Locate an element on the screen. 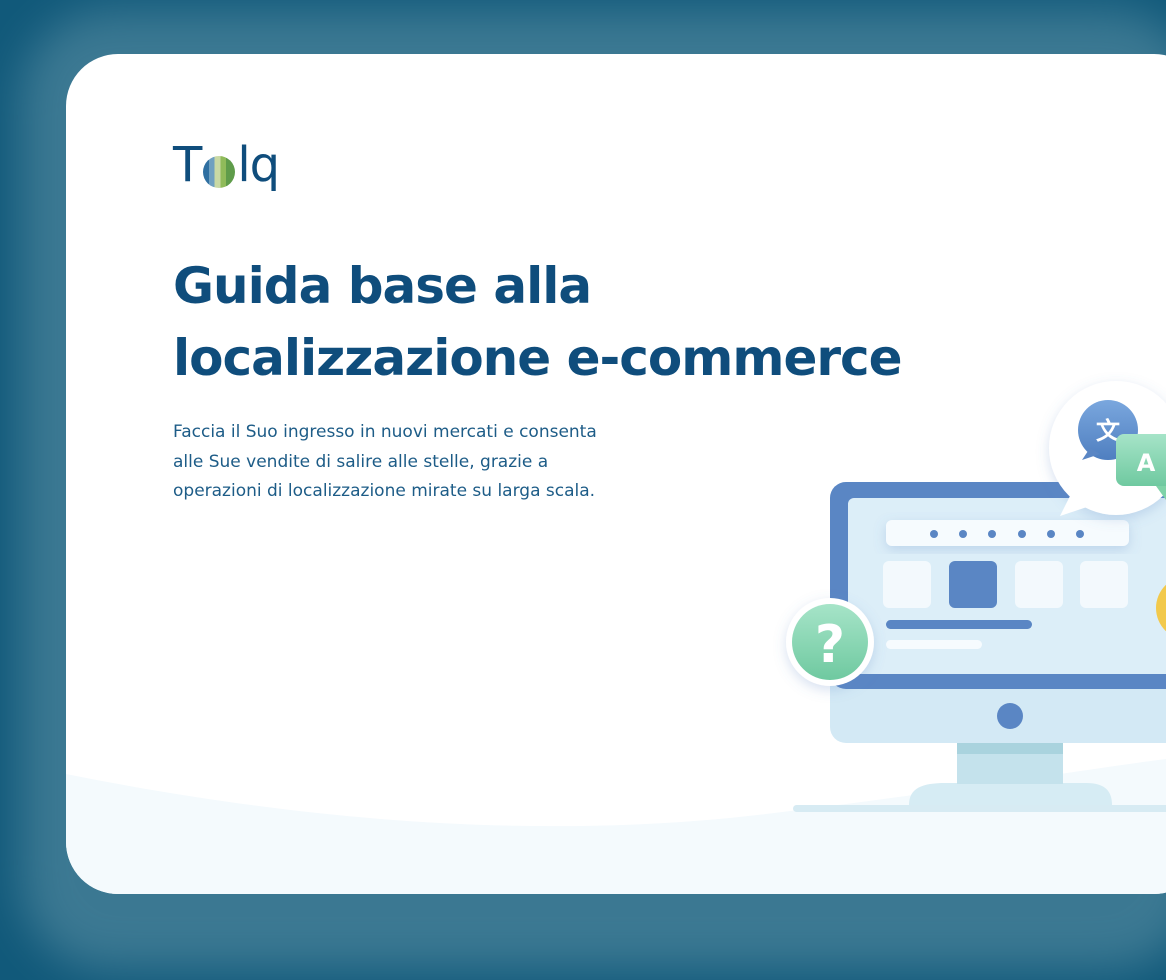 This screenshot has height=980, width=1166. localization-illustration: ? 文 A is located at coordinates (976, 596).